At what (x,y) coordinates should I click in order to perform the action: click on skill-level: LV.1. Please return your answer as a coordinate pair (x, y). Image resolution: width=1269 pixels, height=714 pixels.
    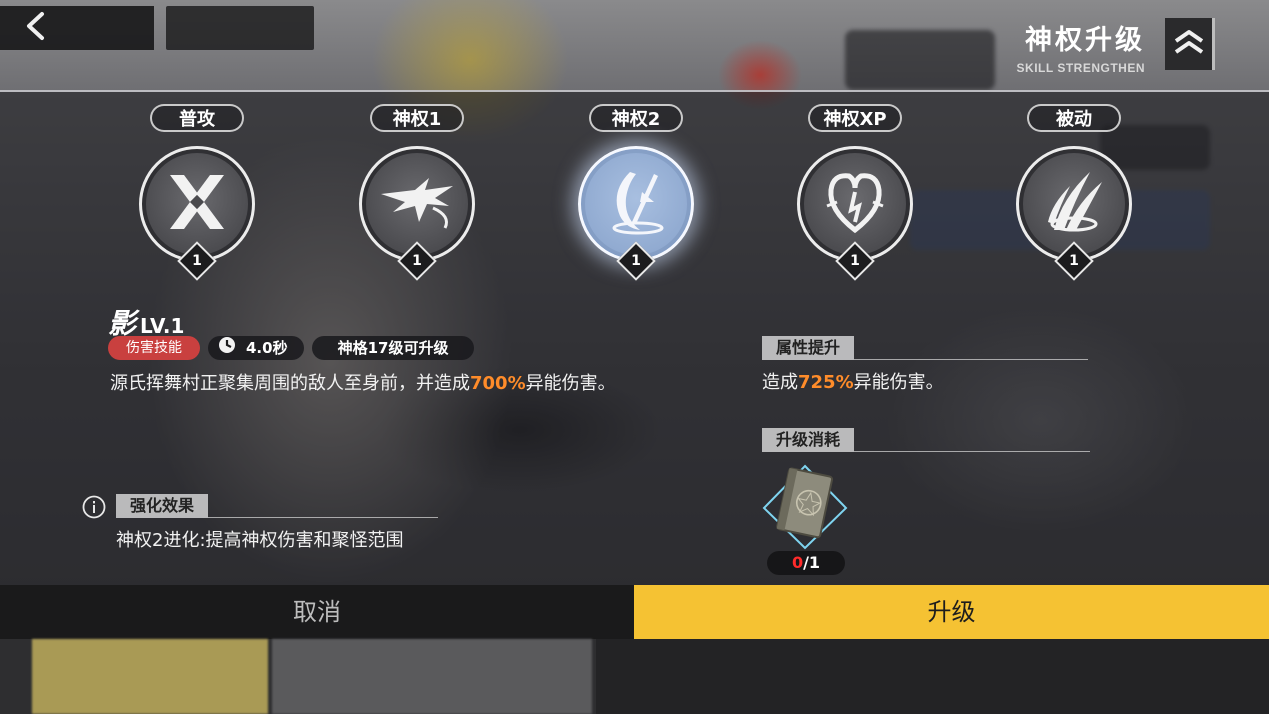
    Looking at the image, I should click on (162, 326).